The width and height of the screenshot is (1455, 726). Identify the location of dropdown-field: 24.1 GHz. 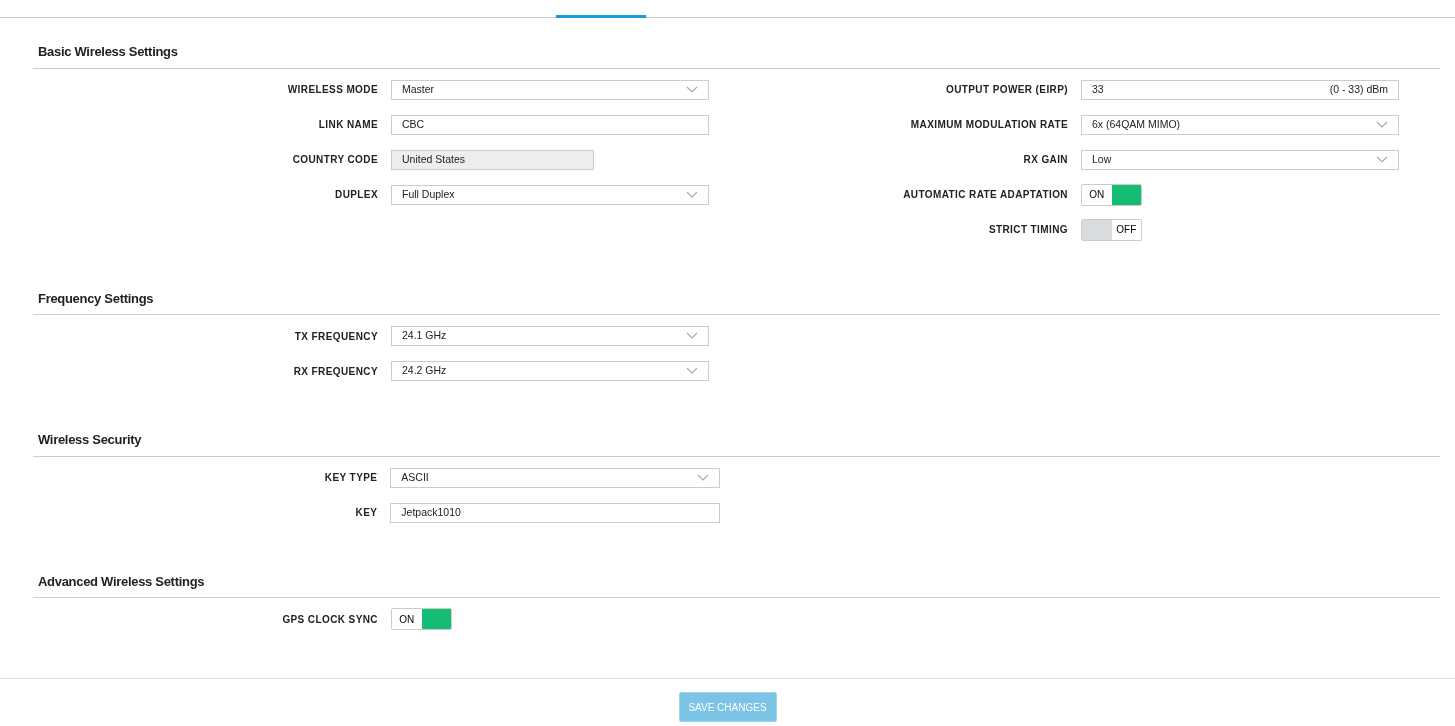
(550, 336).